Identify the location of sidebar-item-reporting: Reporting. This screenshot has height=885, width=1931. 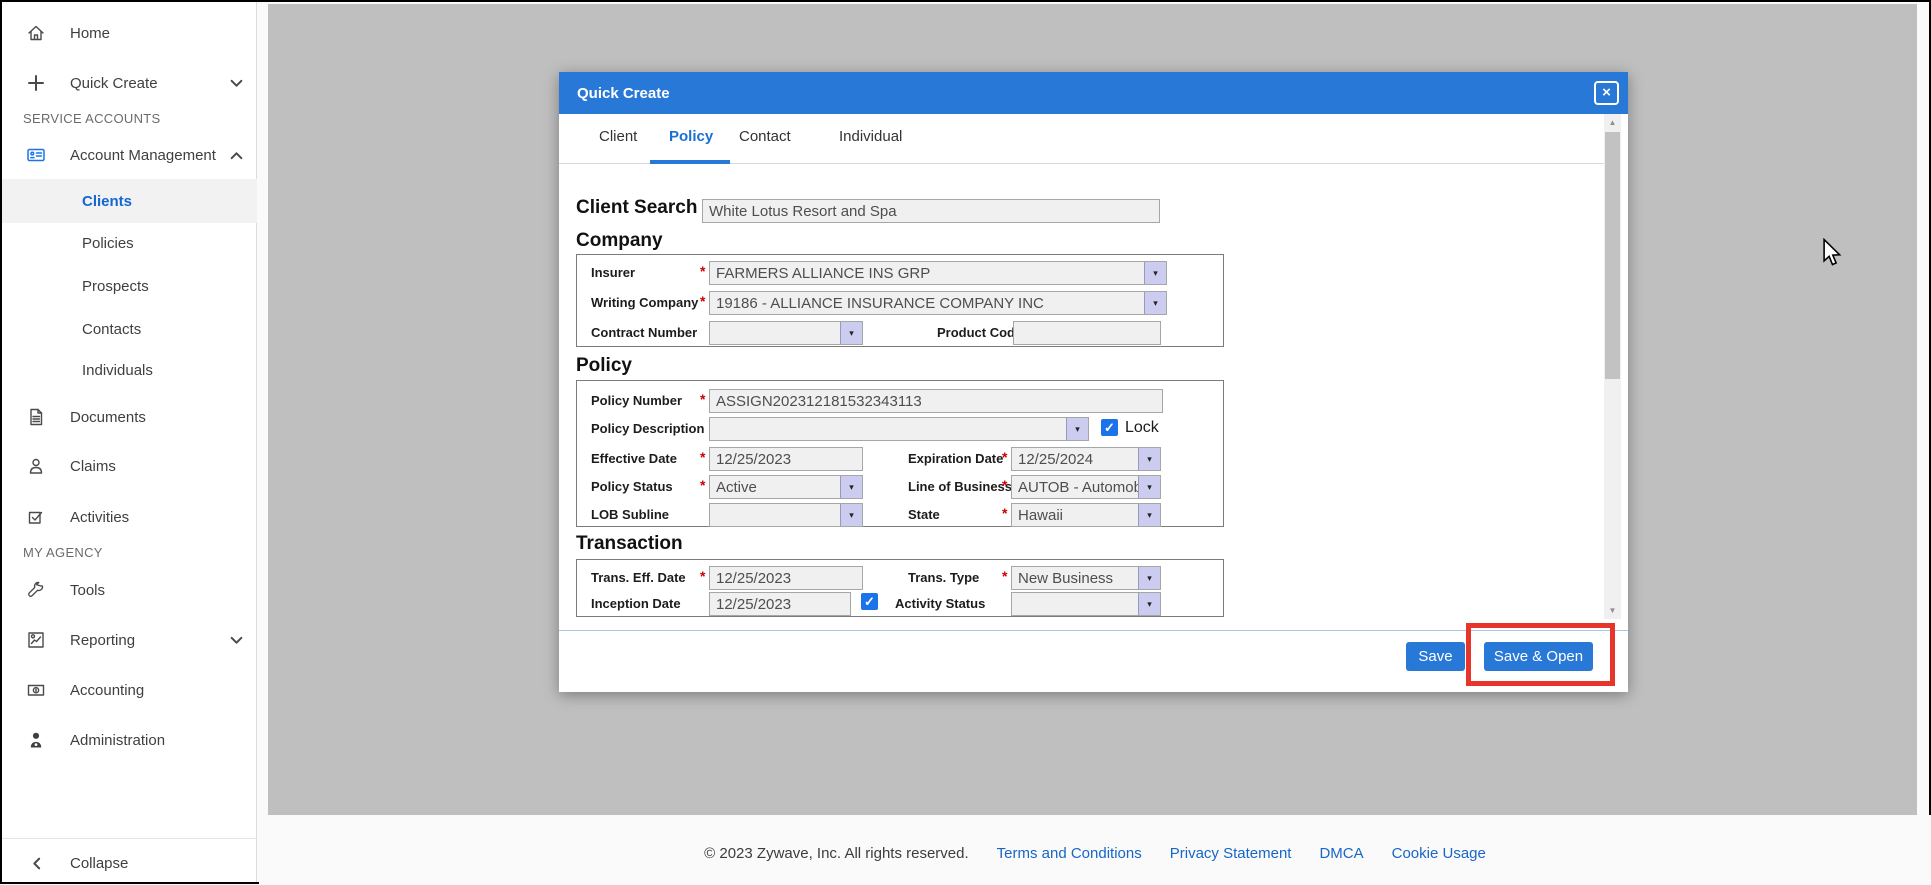
(129, 640).